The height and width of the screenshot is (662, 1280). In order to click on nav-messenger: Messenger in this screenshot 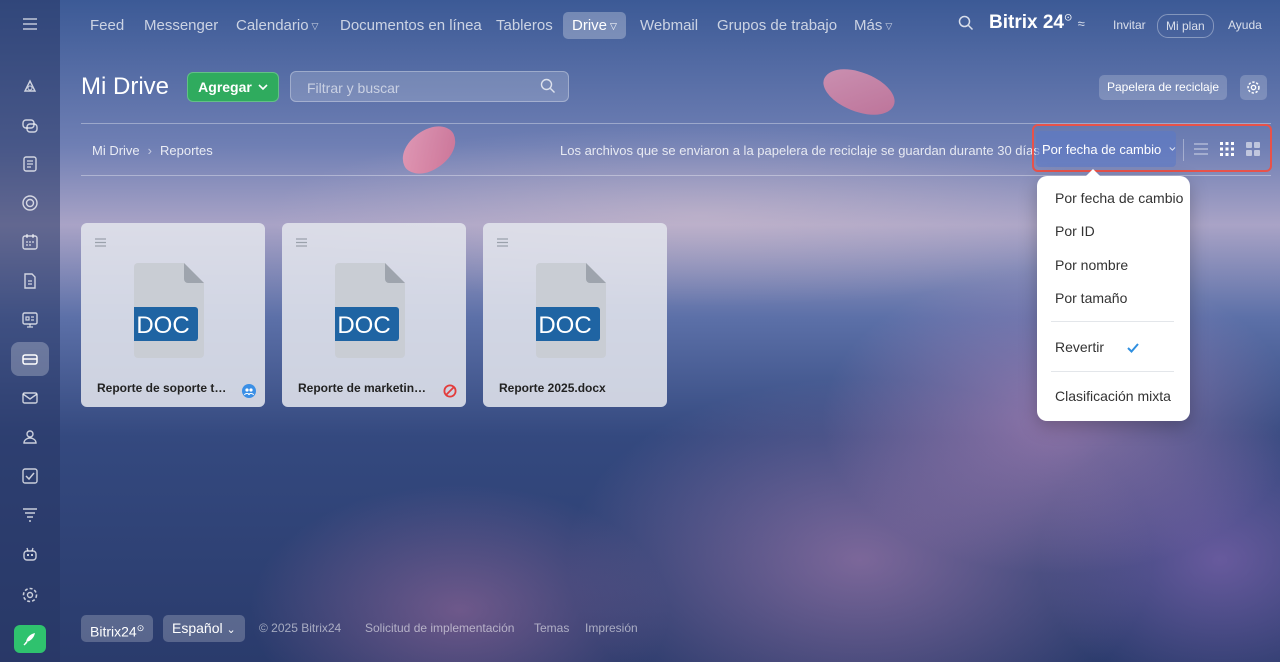, I will do `click(181, 25)`.